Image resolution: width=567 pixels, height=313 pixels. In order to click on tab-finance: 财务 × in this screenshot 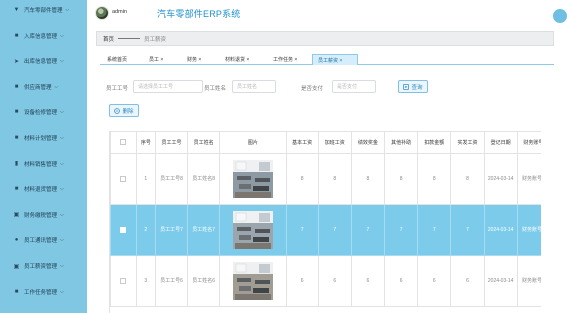, I will do `click(194, 59)`.